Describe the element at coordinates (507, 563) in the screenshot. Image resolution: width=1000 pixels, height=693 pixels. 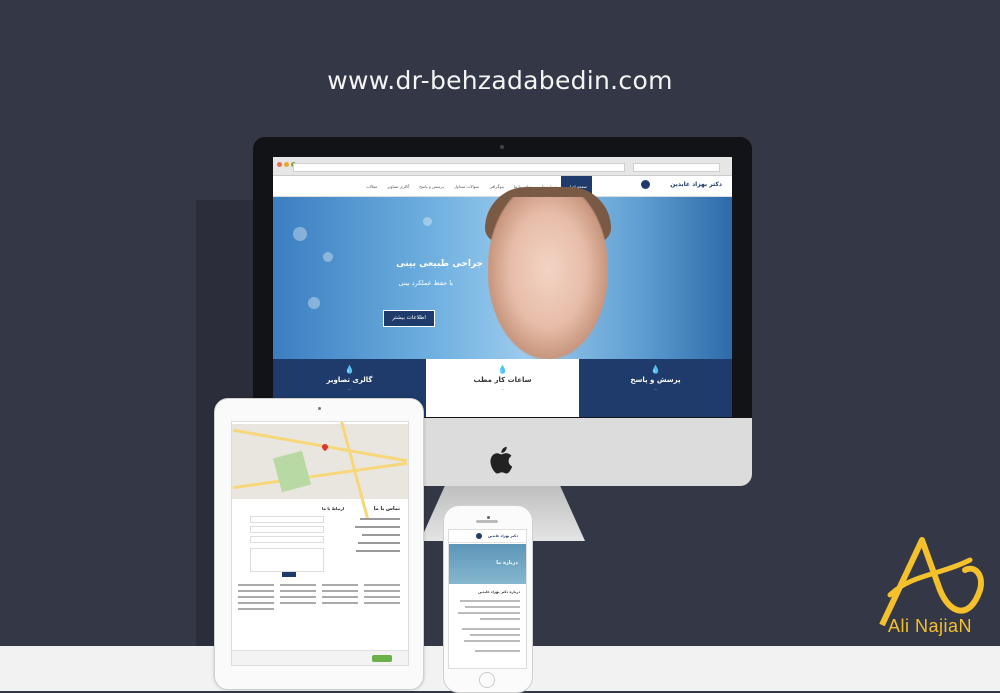
I see `mobile-hero-title: درباره ما` at that location.